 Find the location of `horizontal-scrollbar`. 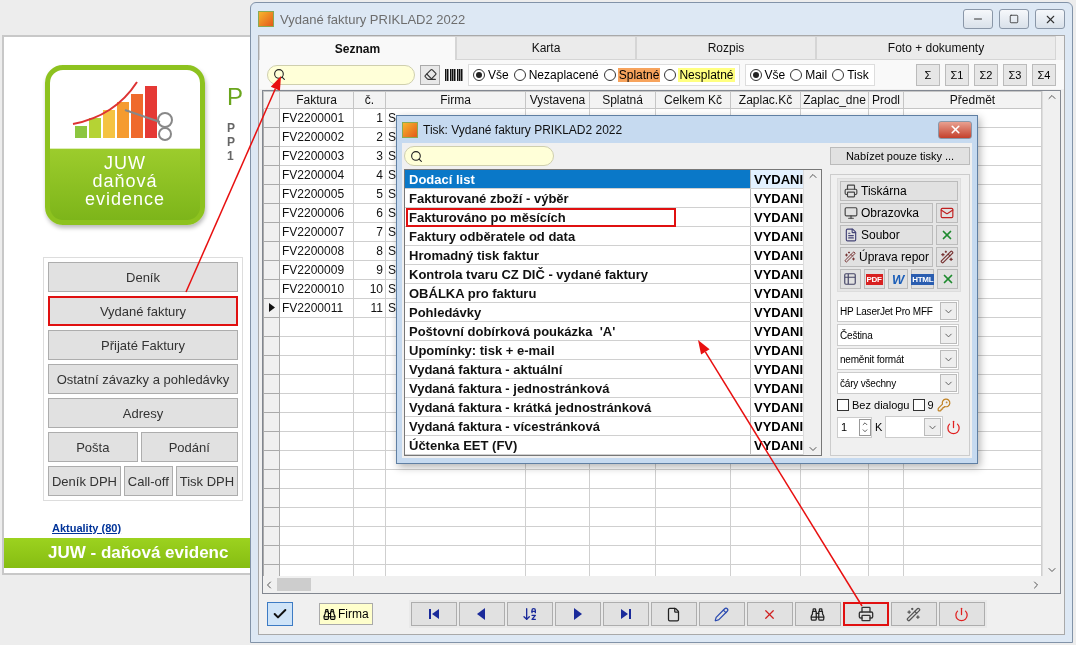

horizontal-scrollbar is located at coordinates (661, 584).